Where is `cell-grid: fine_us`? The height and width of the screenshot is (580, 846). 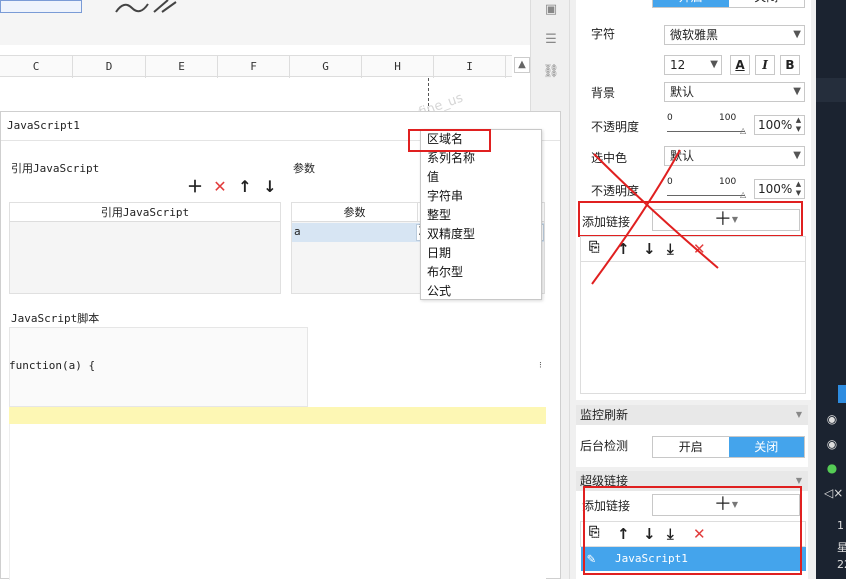 cell-grid: fine_us is located at coordinates (265, 99).